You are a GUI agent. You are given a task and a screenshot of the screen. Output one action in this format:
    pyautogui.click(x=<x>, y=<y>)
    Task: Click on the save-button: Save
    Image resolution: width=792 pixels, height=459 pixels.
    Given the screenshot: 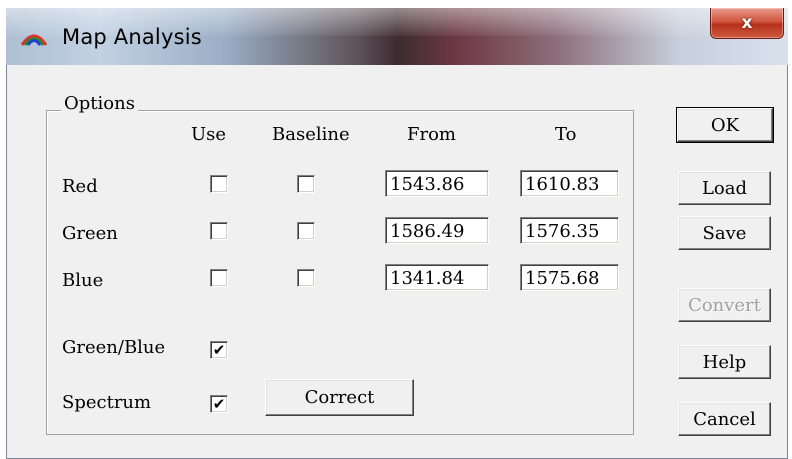 What is the action you would take?
    pyautogui.click(x=724, y=233)
    